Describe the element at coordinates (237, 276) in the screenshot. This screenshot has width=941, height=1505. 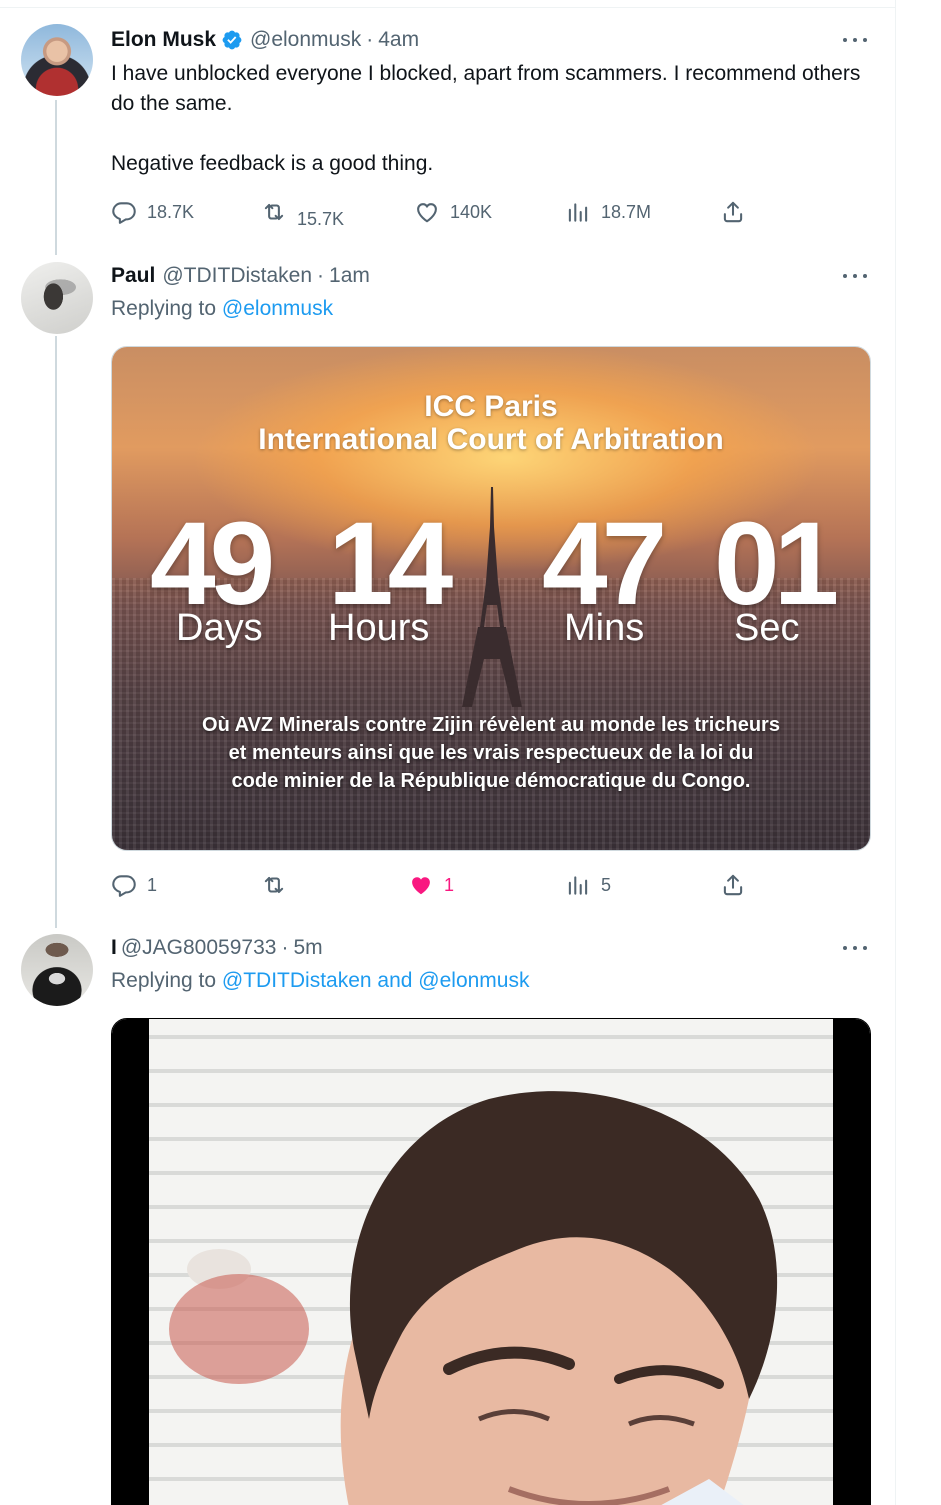
I see `handle: @TDITDistaken` at that location.